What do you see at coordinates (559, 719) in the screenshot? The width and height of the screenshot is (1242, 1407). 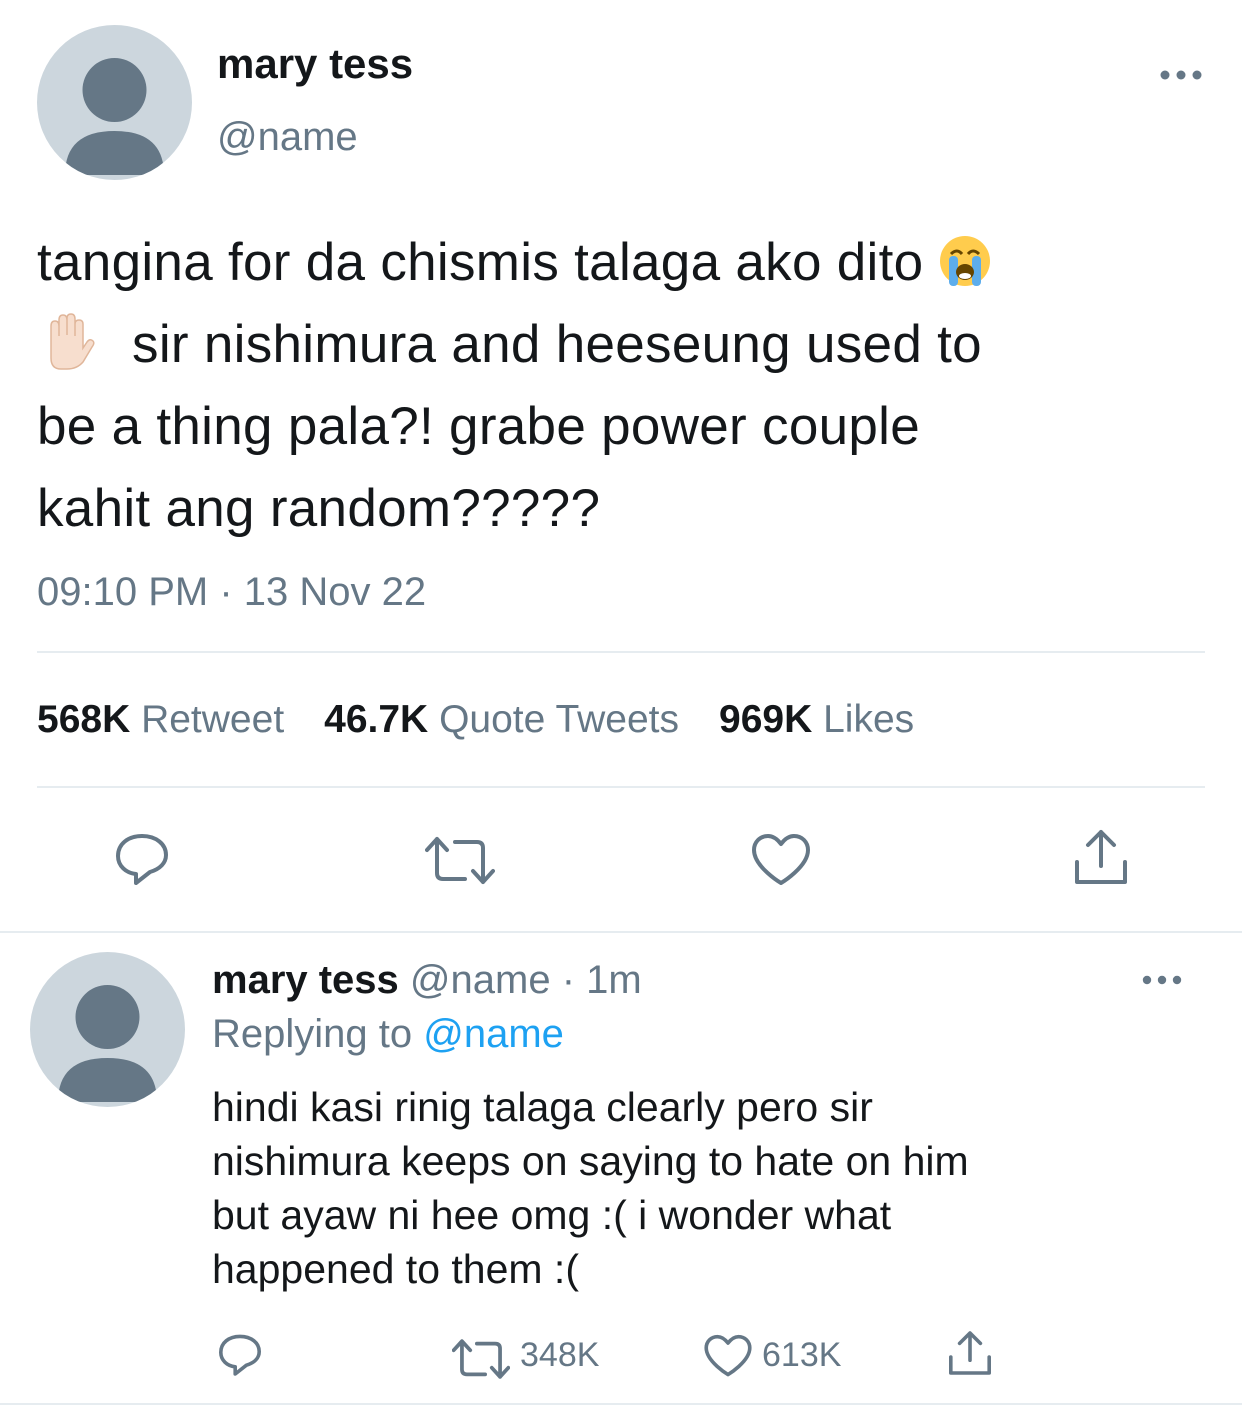 I see `quote-label: Quote Tweets` at bounding box center [559, 719].